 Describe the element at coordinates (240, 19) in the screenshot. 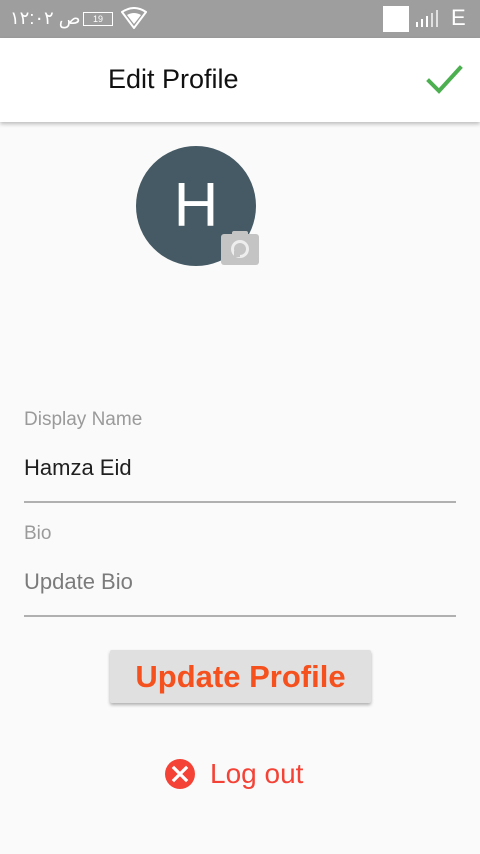

I see `status-bar: ص ١٢:٠٢ 19 E` at that location.